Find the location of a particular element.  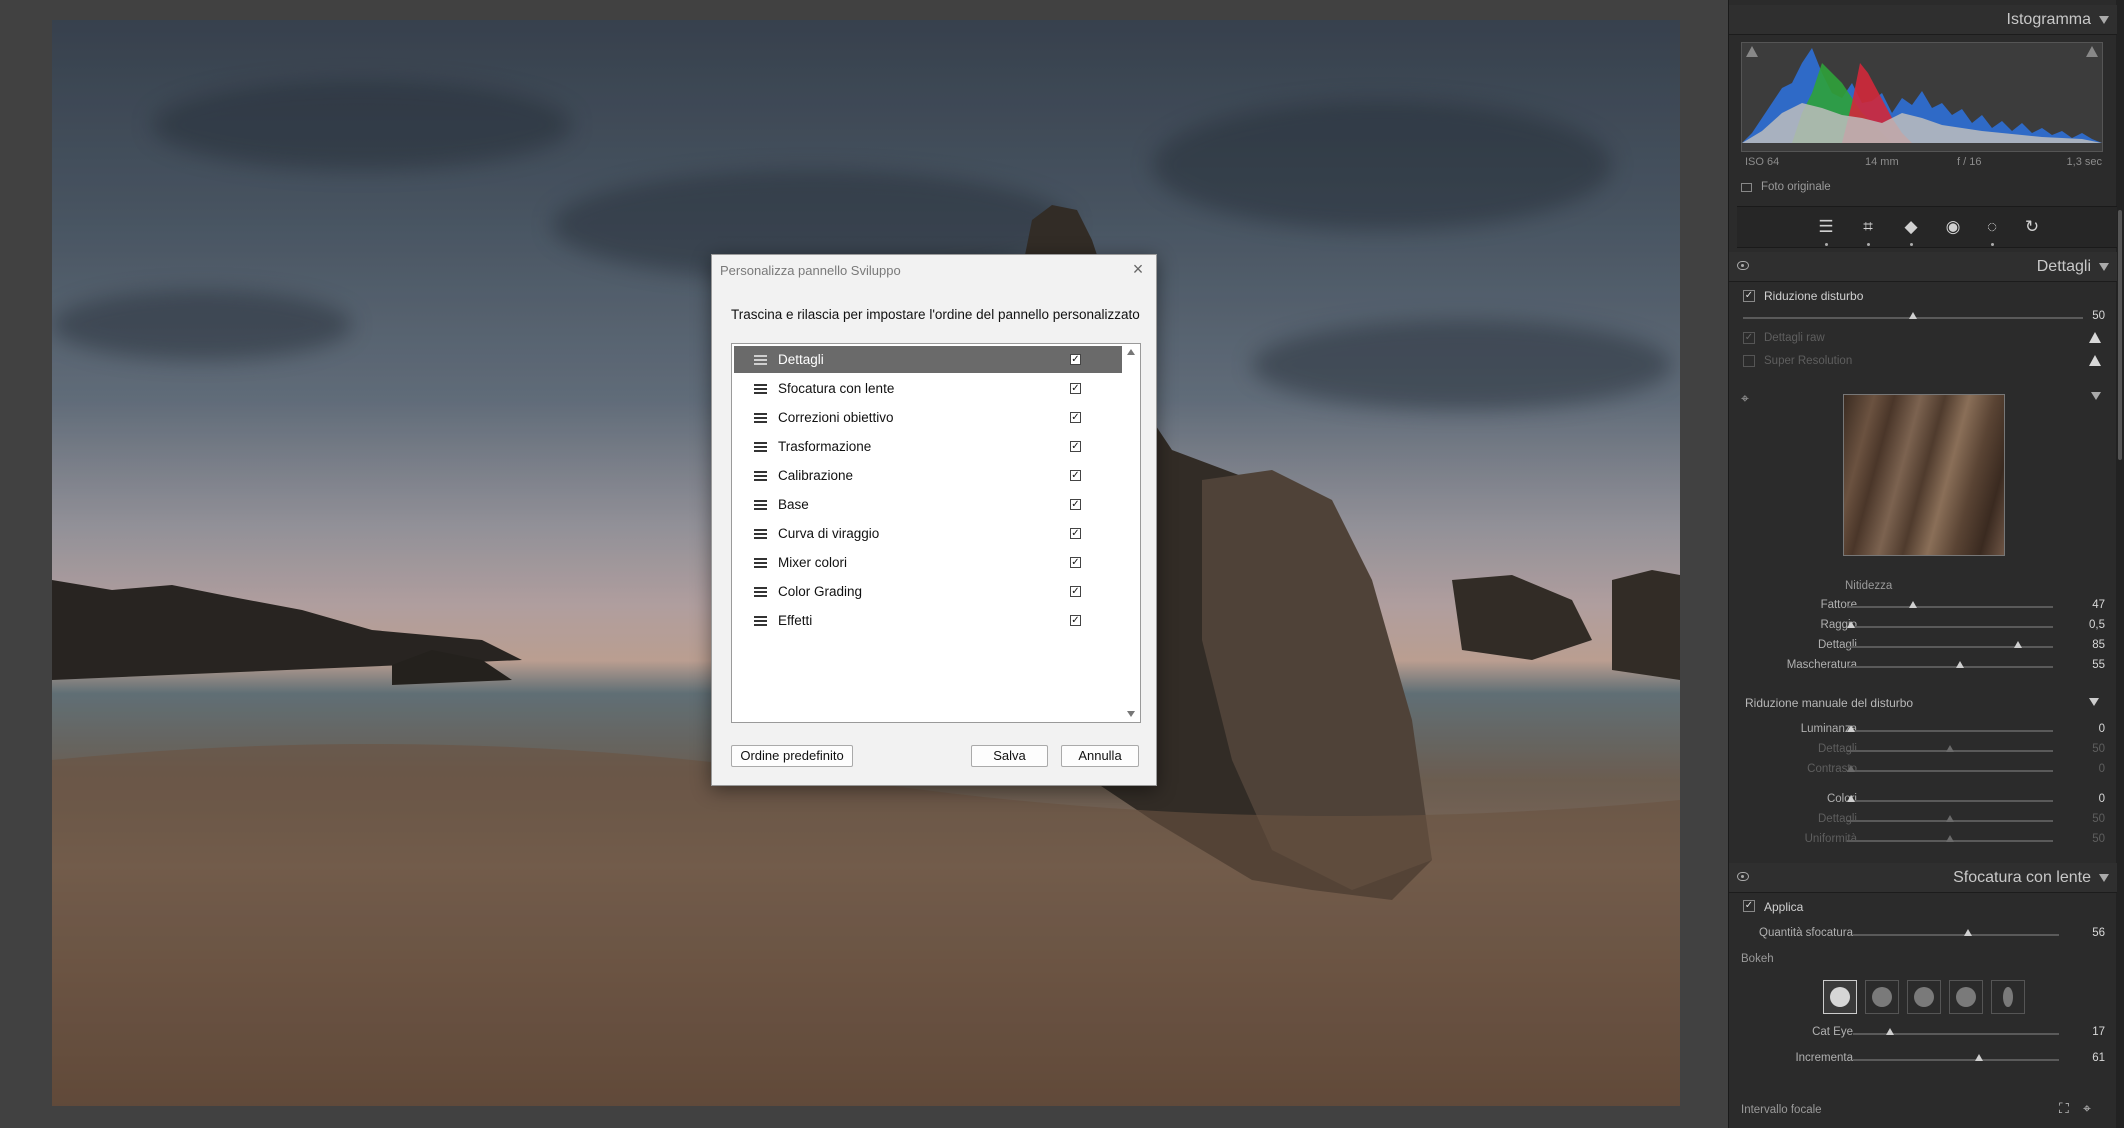

panel-list-item: Trasformazione ✓ is located at coordinates (928, 446).